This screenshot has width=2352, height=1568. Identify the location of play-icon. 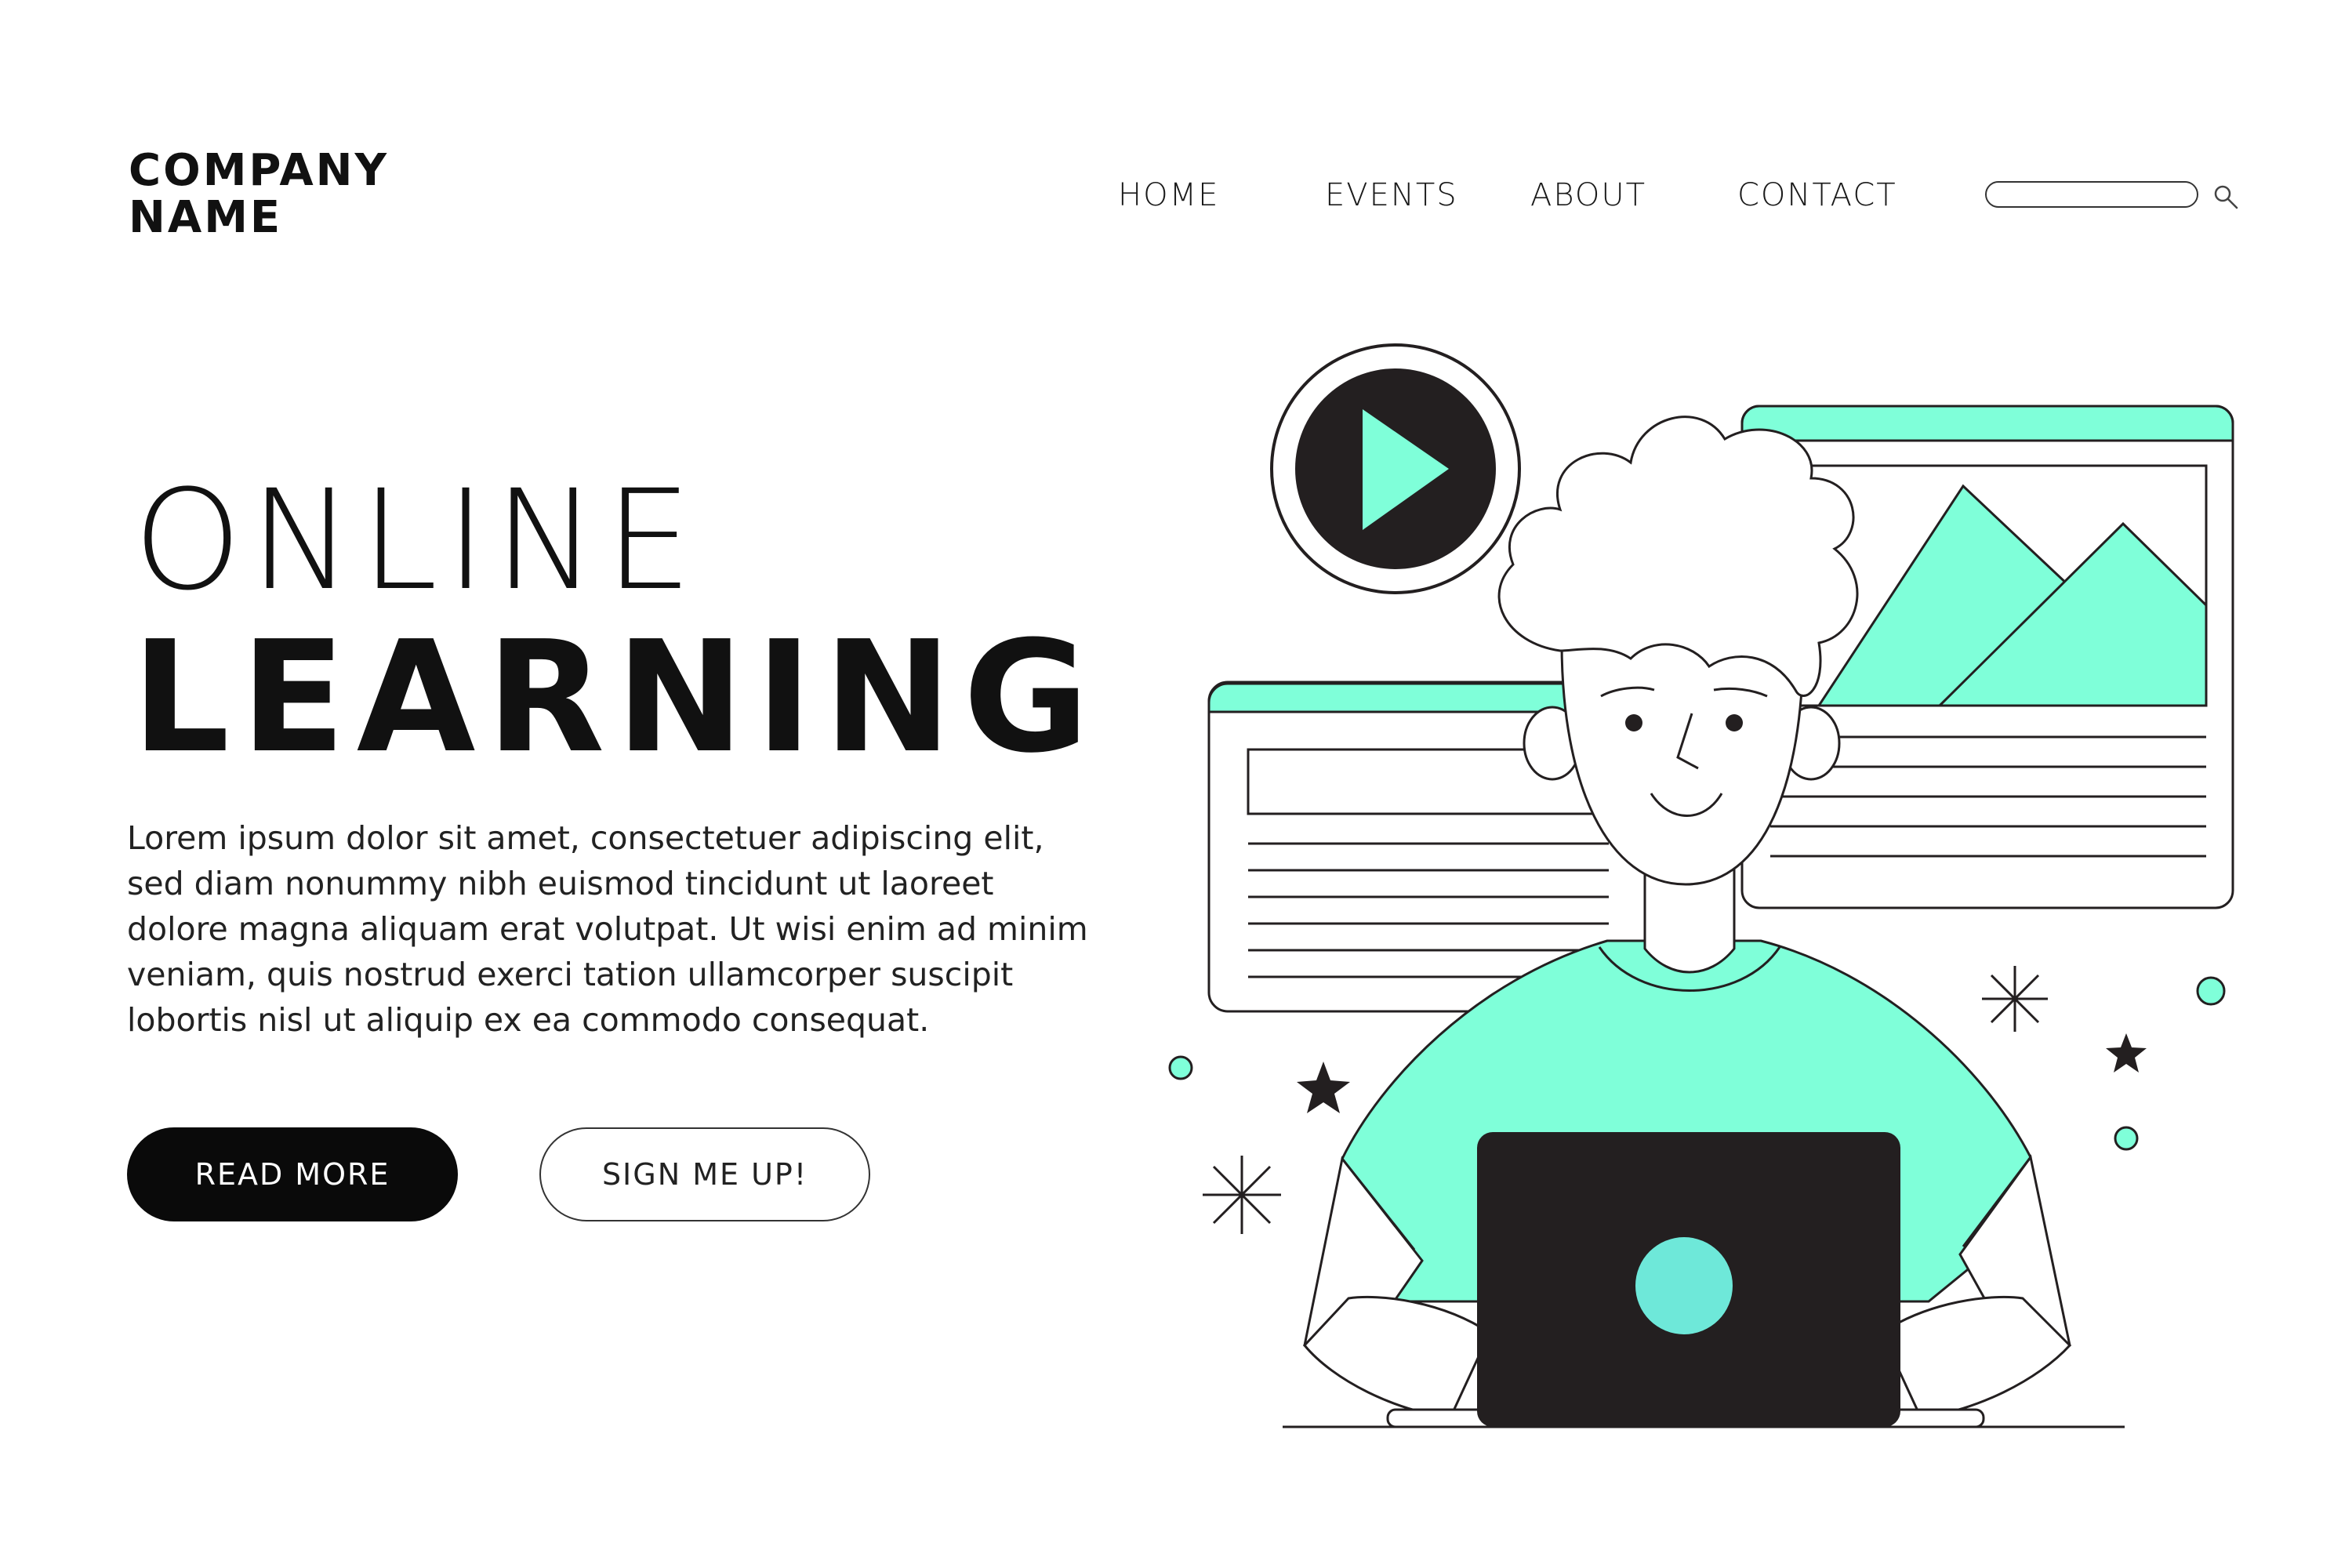
(1395, 469).